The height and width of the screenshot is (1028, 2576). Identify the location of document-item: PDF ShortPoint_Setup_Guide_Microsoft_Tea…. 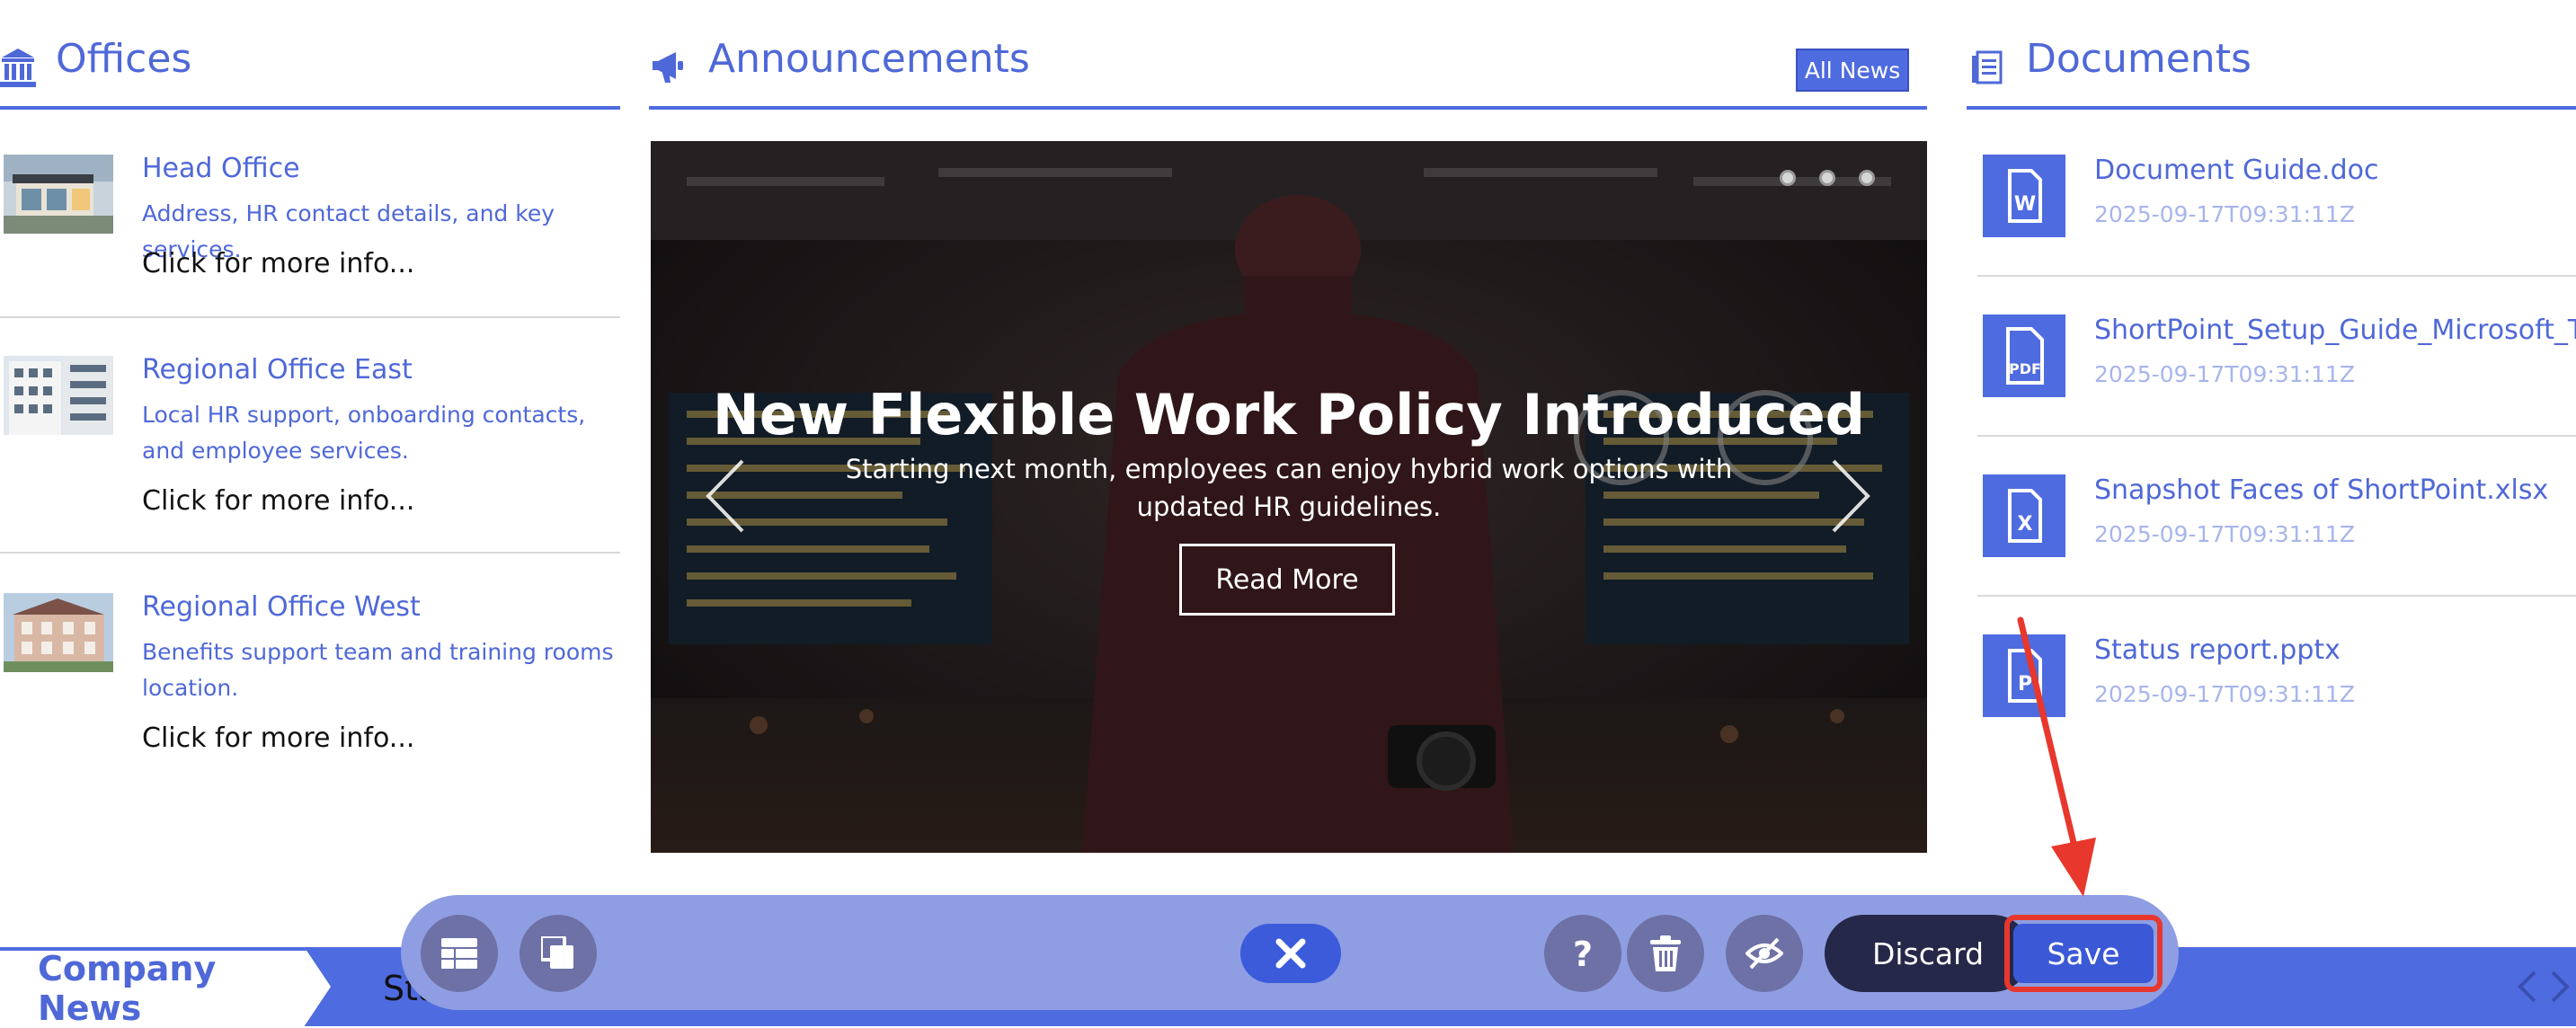
(2272, 373).